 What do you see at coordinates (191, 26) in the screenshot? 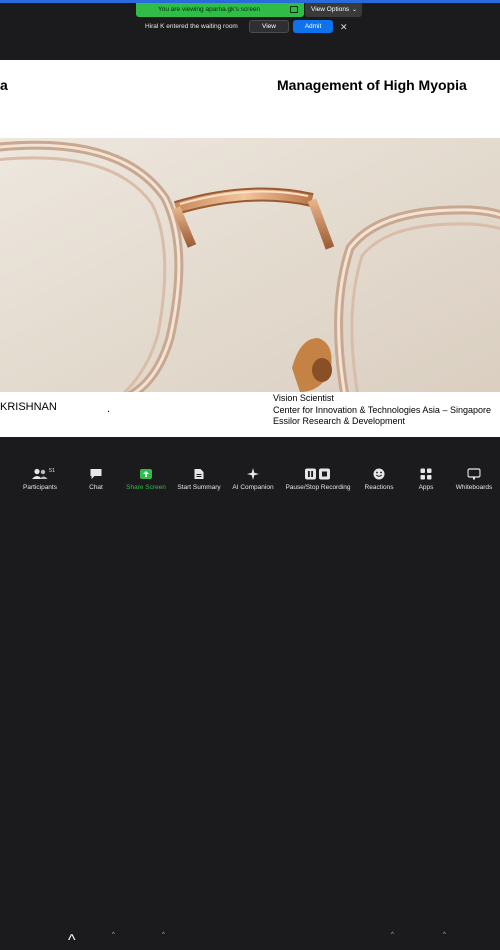
I see `waiting-room-message: Hiral K entered the waiting room` at bounding box center [191, 26].